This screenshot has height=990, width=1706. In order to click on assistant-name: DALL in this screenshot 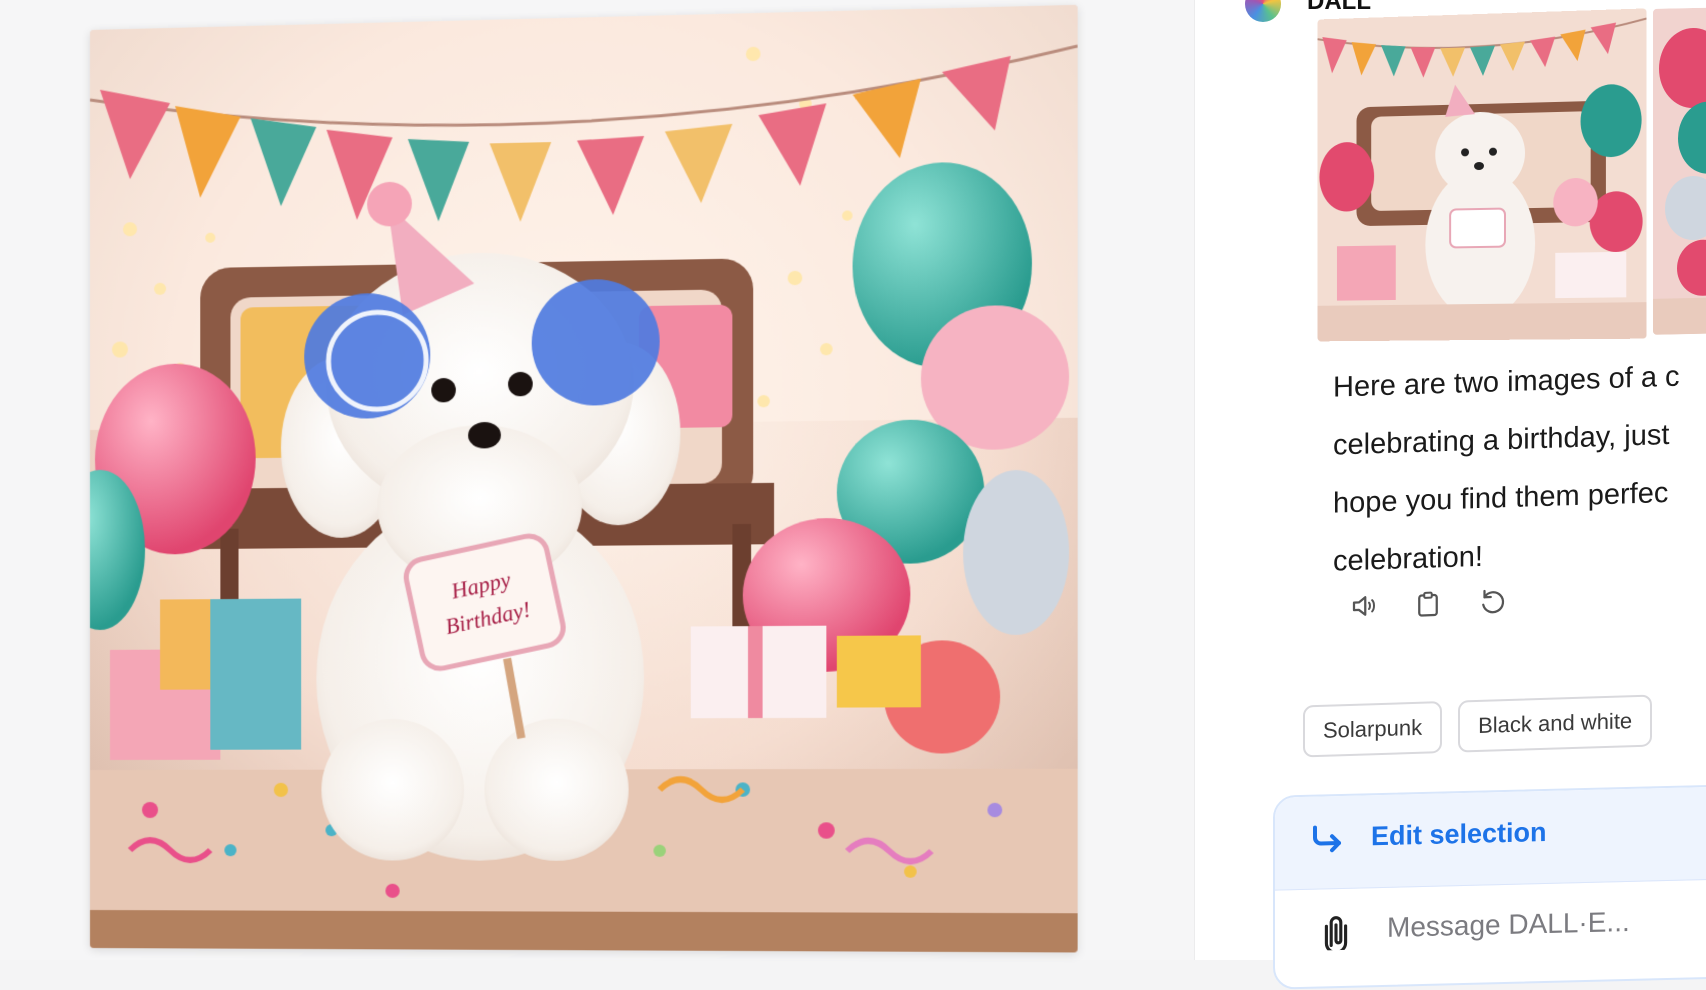, I will do `click(1339, 7)`.